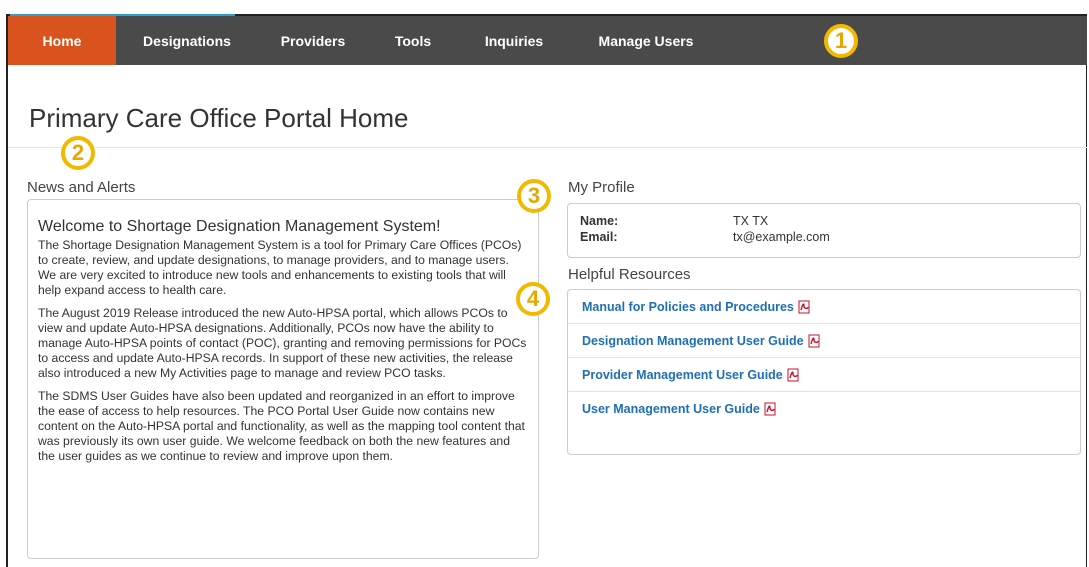 The image size is (1089, 567). I want to click on nav-providers: Providers, so click(313, 40).